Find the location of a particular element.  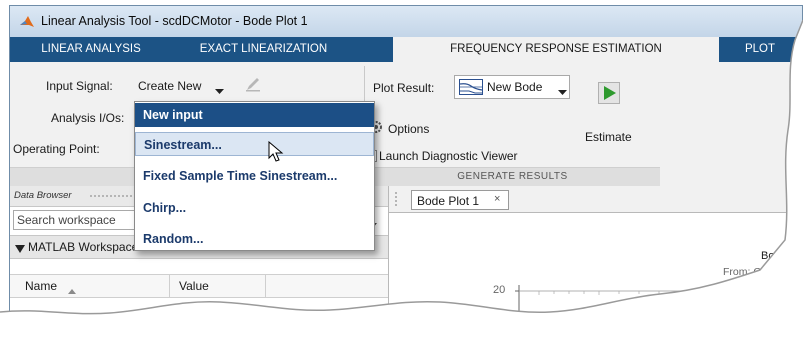

plot-result-dropdown: New Bode is located at coordinates (512, 87).